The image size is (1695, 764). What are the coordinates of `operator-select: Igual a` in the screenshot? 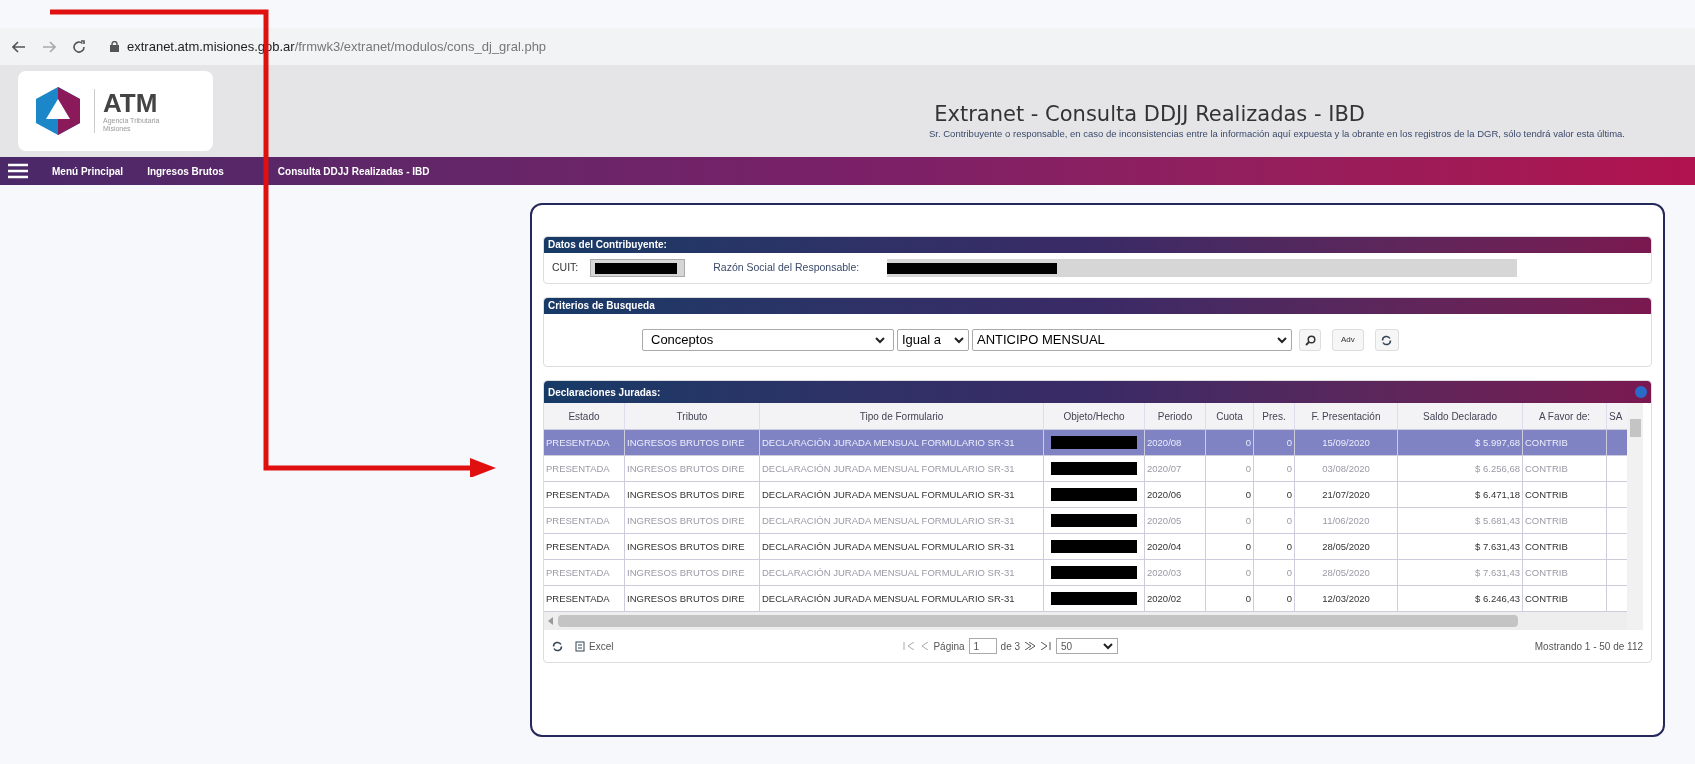 It's located at (933, 340).